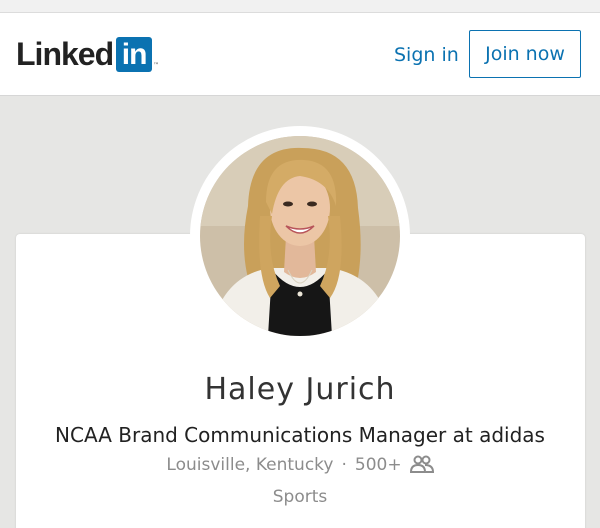 Image resolution: width=600 pixels, height=528 pixels. I want to click on people-icon, so click(421, 468).